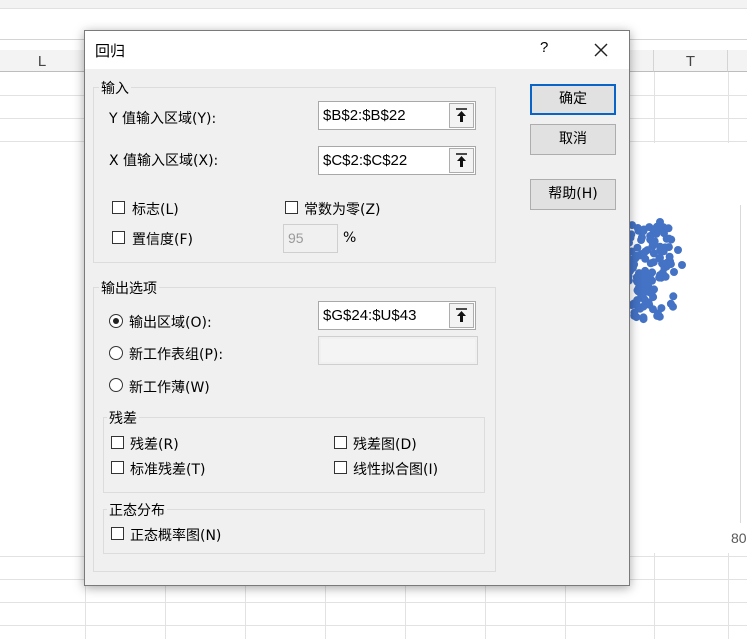  Describe the element at coordinates (169, 387) in the screenshot. I see `new-workbook-label: 新工作薄(W)` at that location.